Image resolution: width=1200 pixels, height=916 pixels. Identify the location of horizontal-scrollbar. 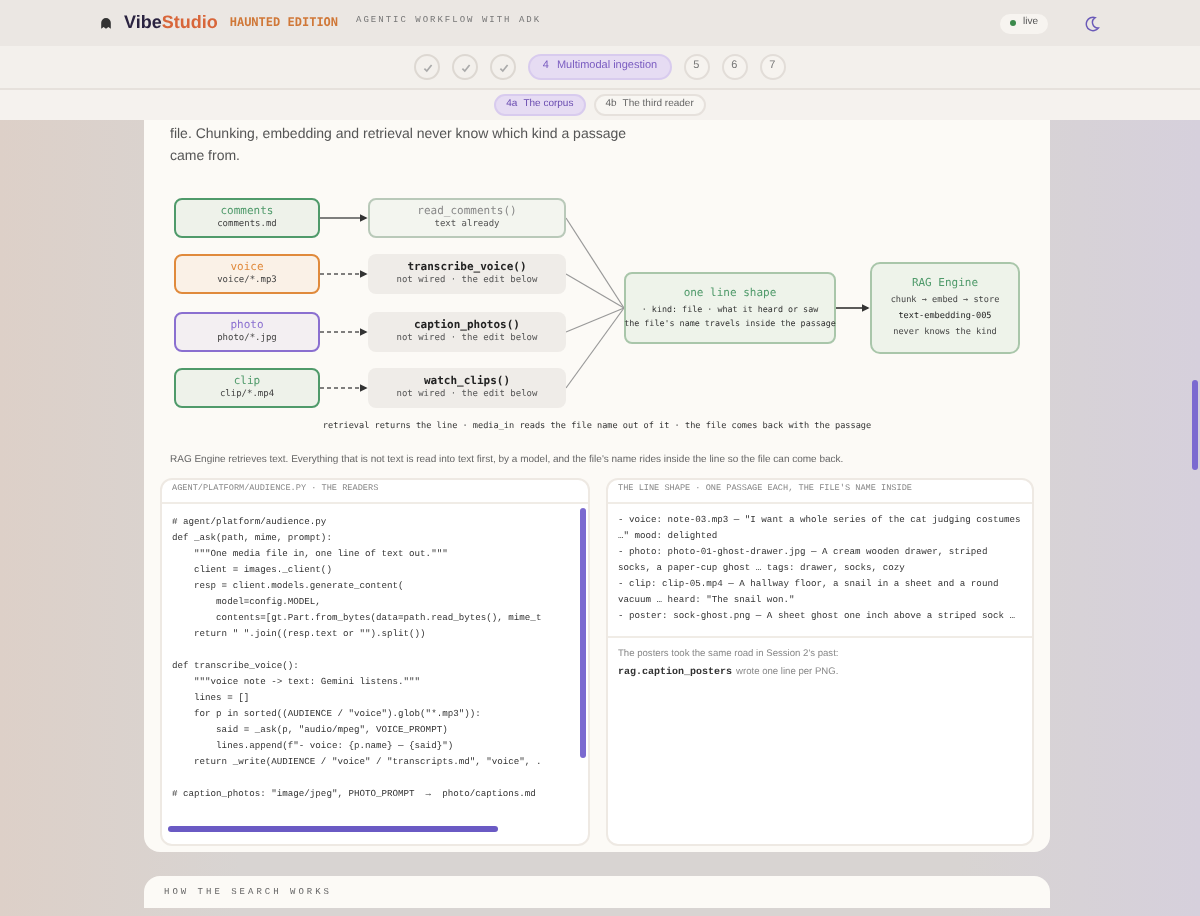
(333, 828).